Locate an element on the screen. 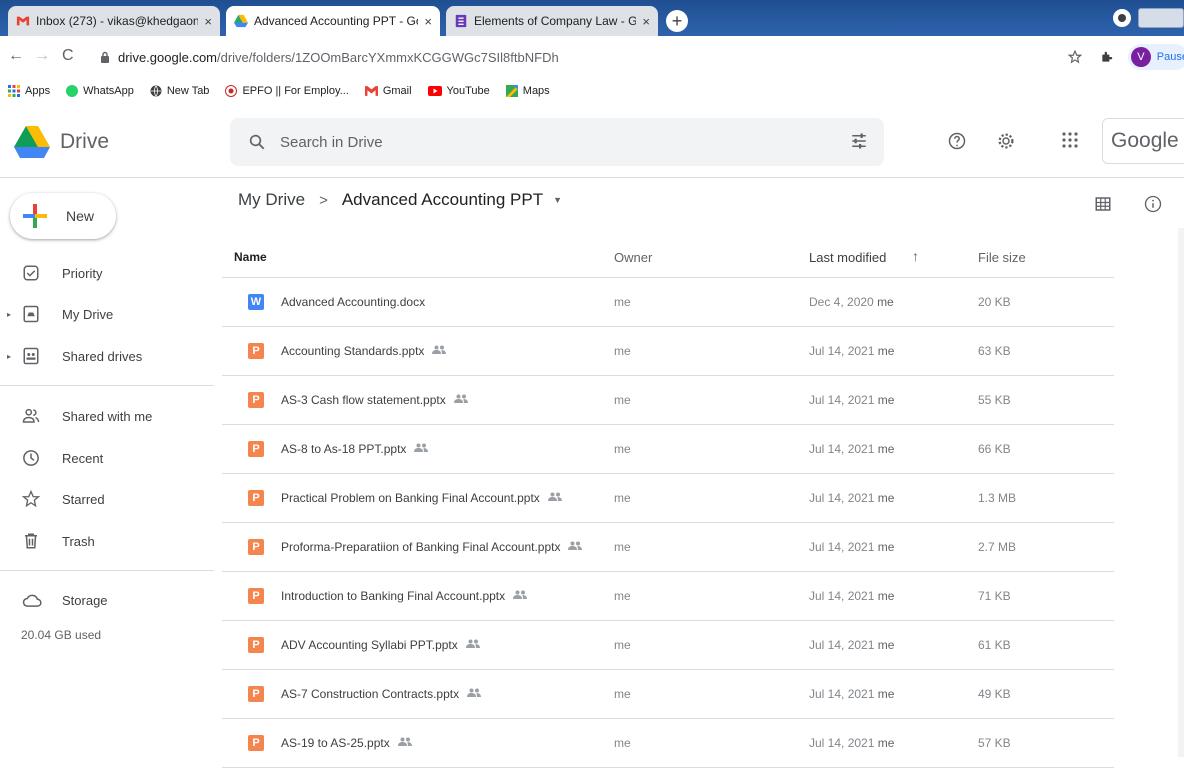 The height and width of the screenshot is (768, 1184). chevron-right-icon: > is located at coordinates (323, 200).